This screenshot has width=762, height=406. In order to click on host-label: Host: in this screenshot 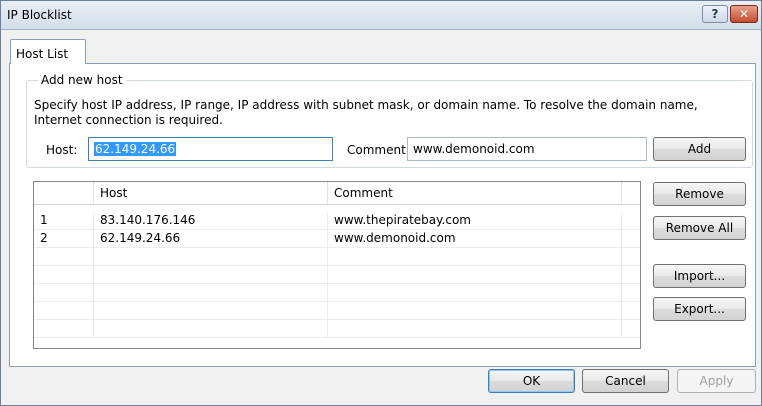, I will do `click(62, 150)`.